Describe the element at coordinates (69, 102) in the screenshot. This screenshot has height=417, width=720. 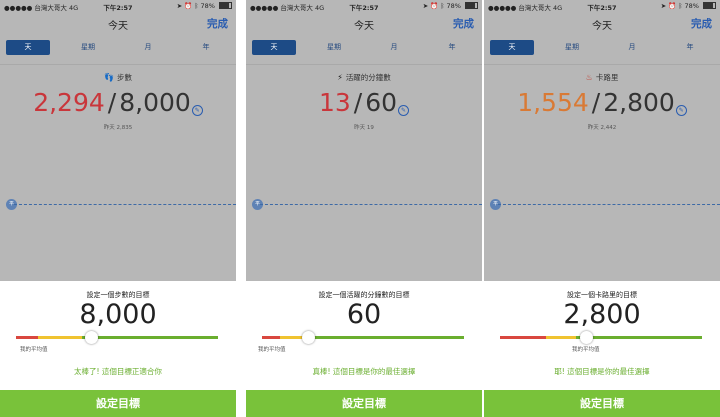
I see `current-value: 2,294` at that location.